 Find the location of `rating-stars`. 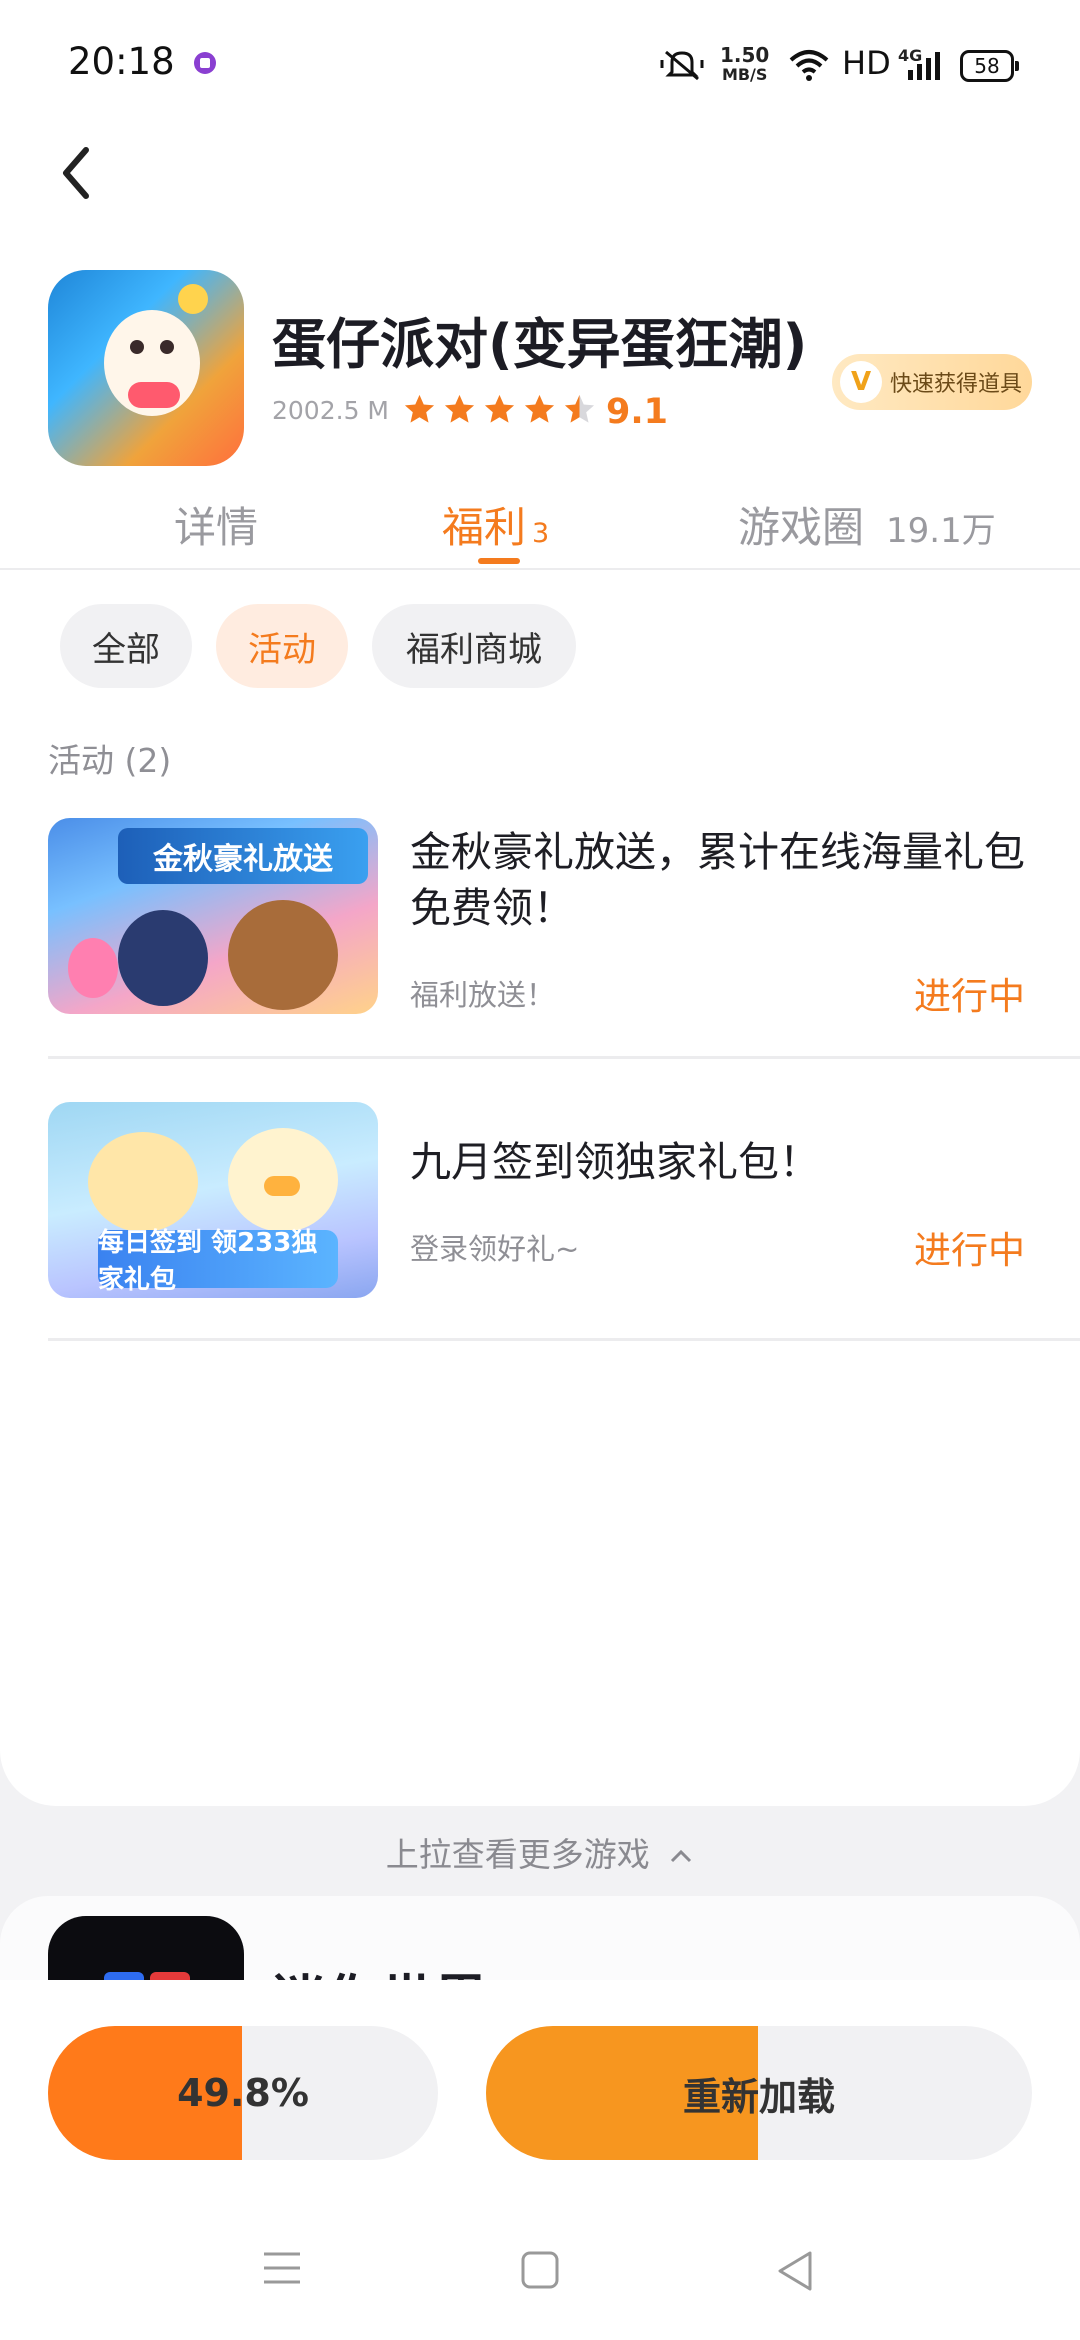

rating-stars is located at coordinates (499, 409).